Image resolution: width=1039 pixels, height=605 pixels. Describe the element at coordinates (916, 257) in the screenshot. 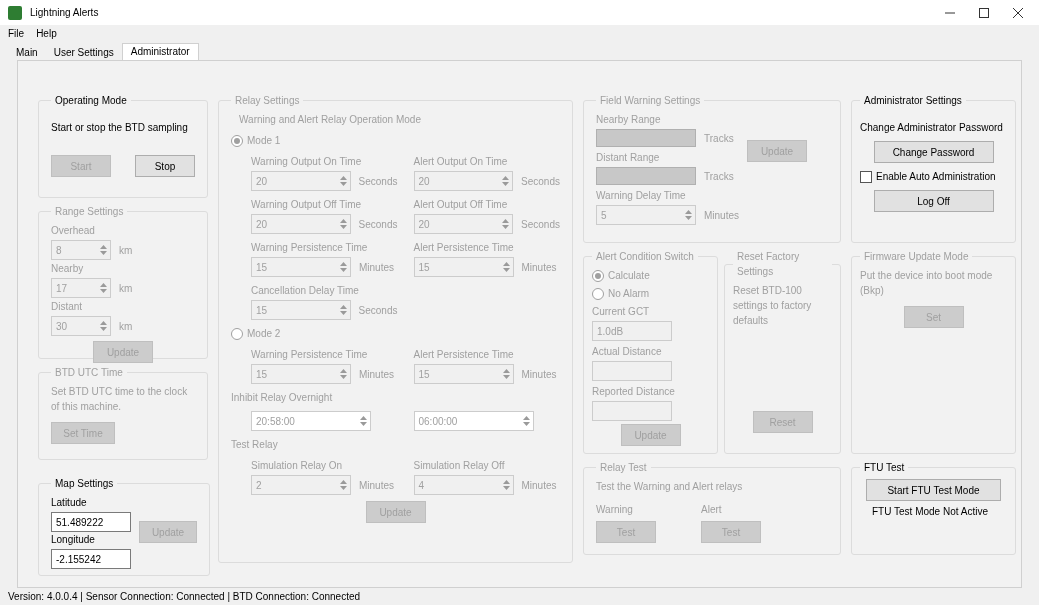

I see `group-title: Firmware Update Mode` at that location.